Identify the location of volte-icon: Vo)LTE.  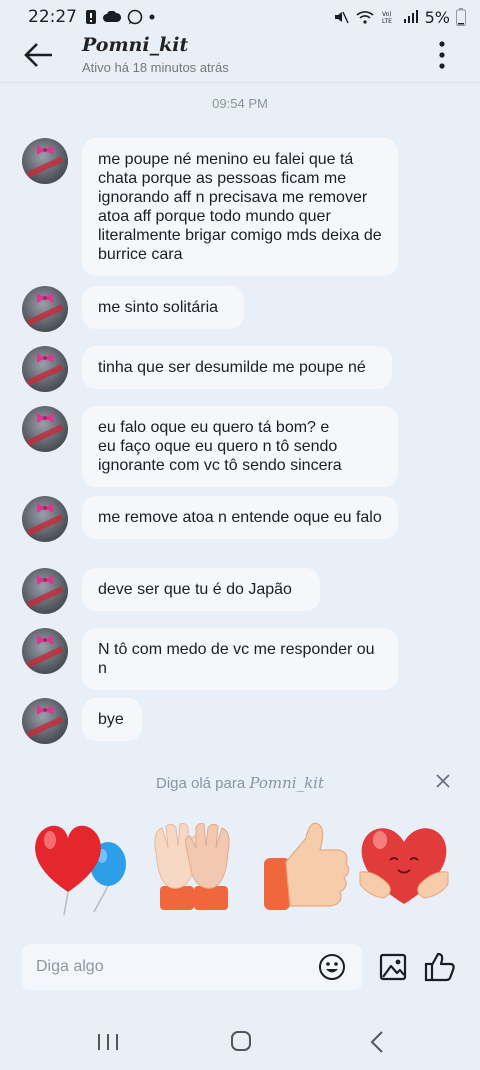
(387, 18).